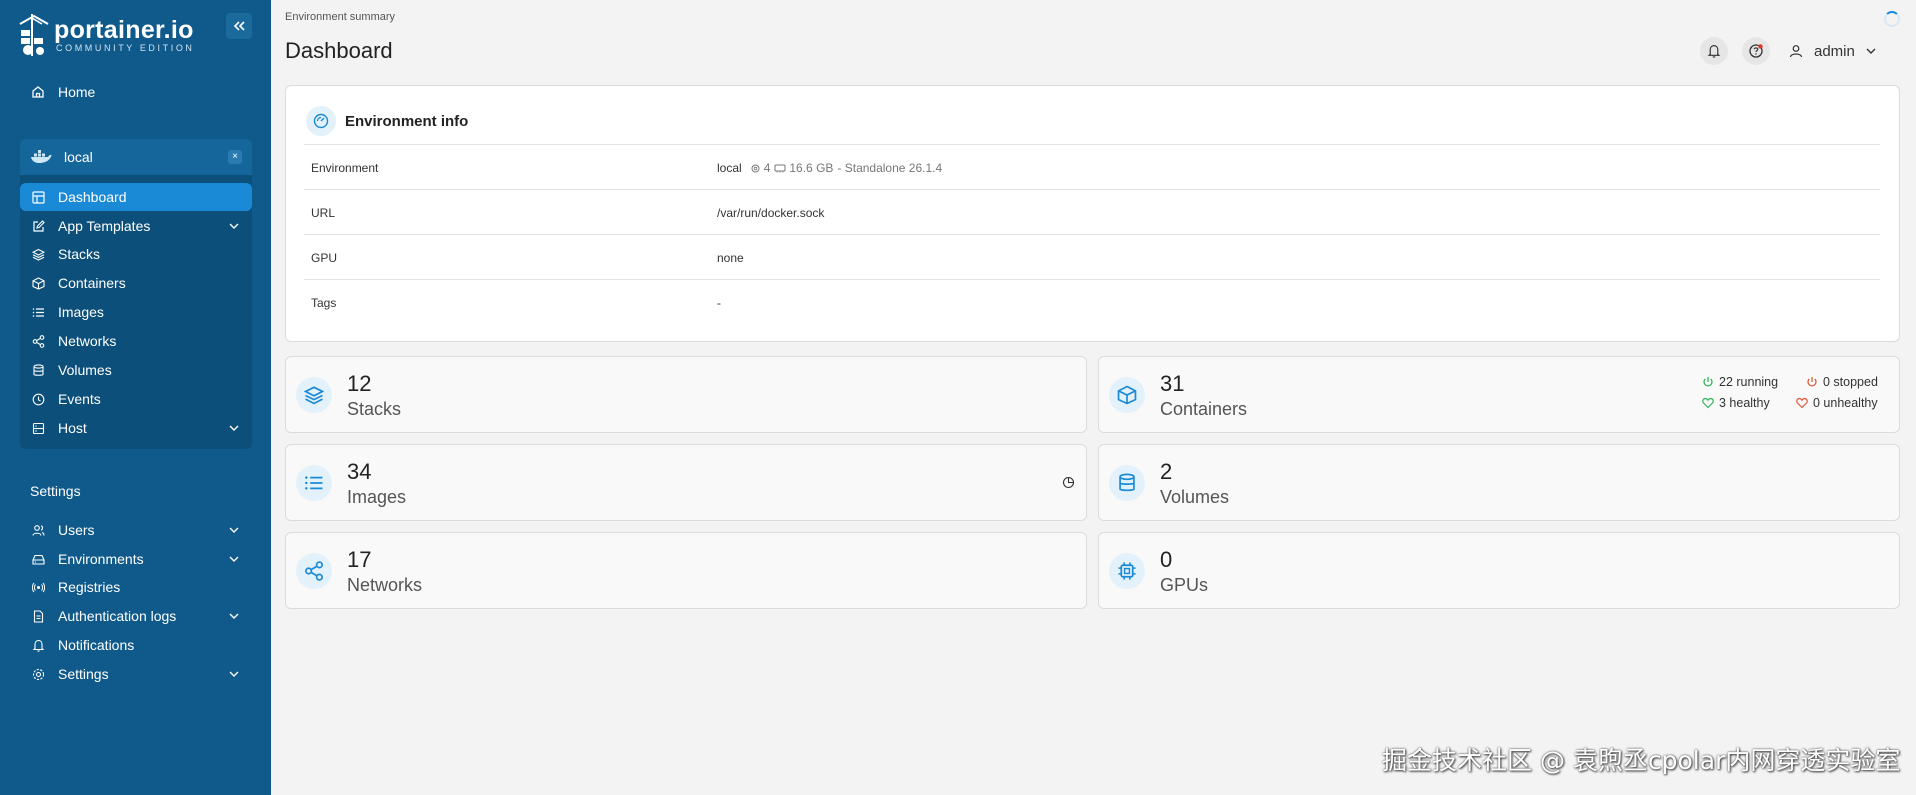 Image resolution: width=1916 pixels, height=795 pixels. What do you see at coordinates (136, 312) in the screenshot?
I see `sidebar-item-images: Images` at bounding box center [136, 312].